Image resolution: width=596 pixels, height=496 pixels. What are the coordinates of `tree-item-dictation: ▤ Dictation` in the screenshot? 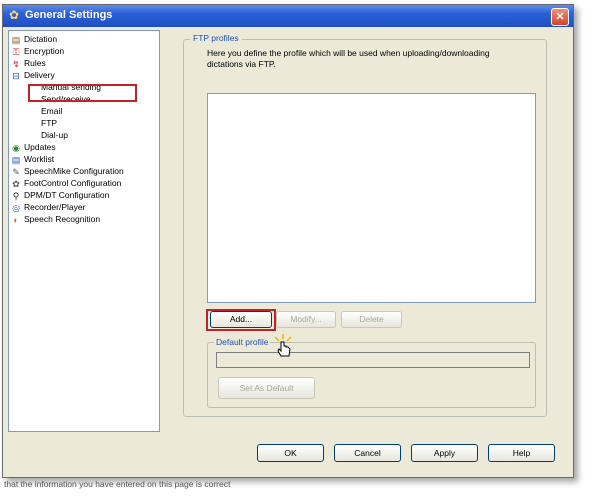 It's located at (34, 39).